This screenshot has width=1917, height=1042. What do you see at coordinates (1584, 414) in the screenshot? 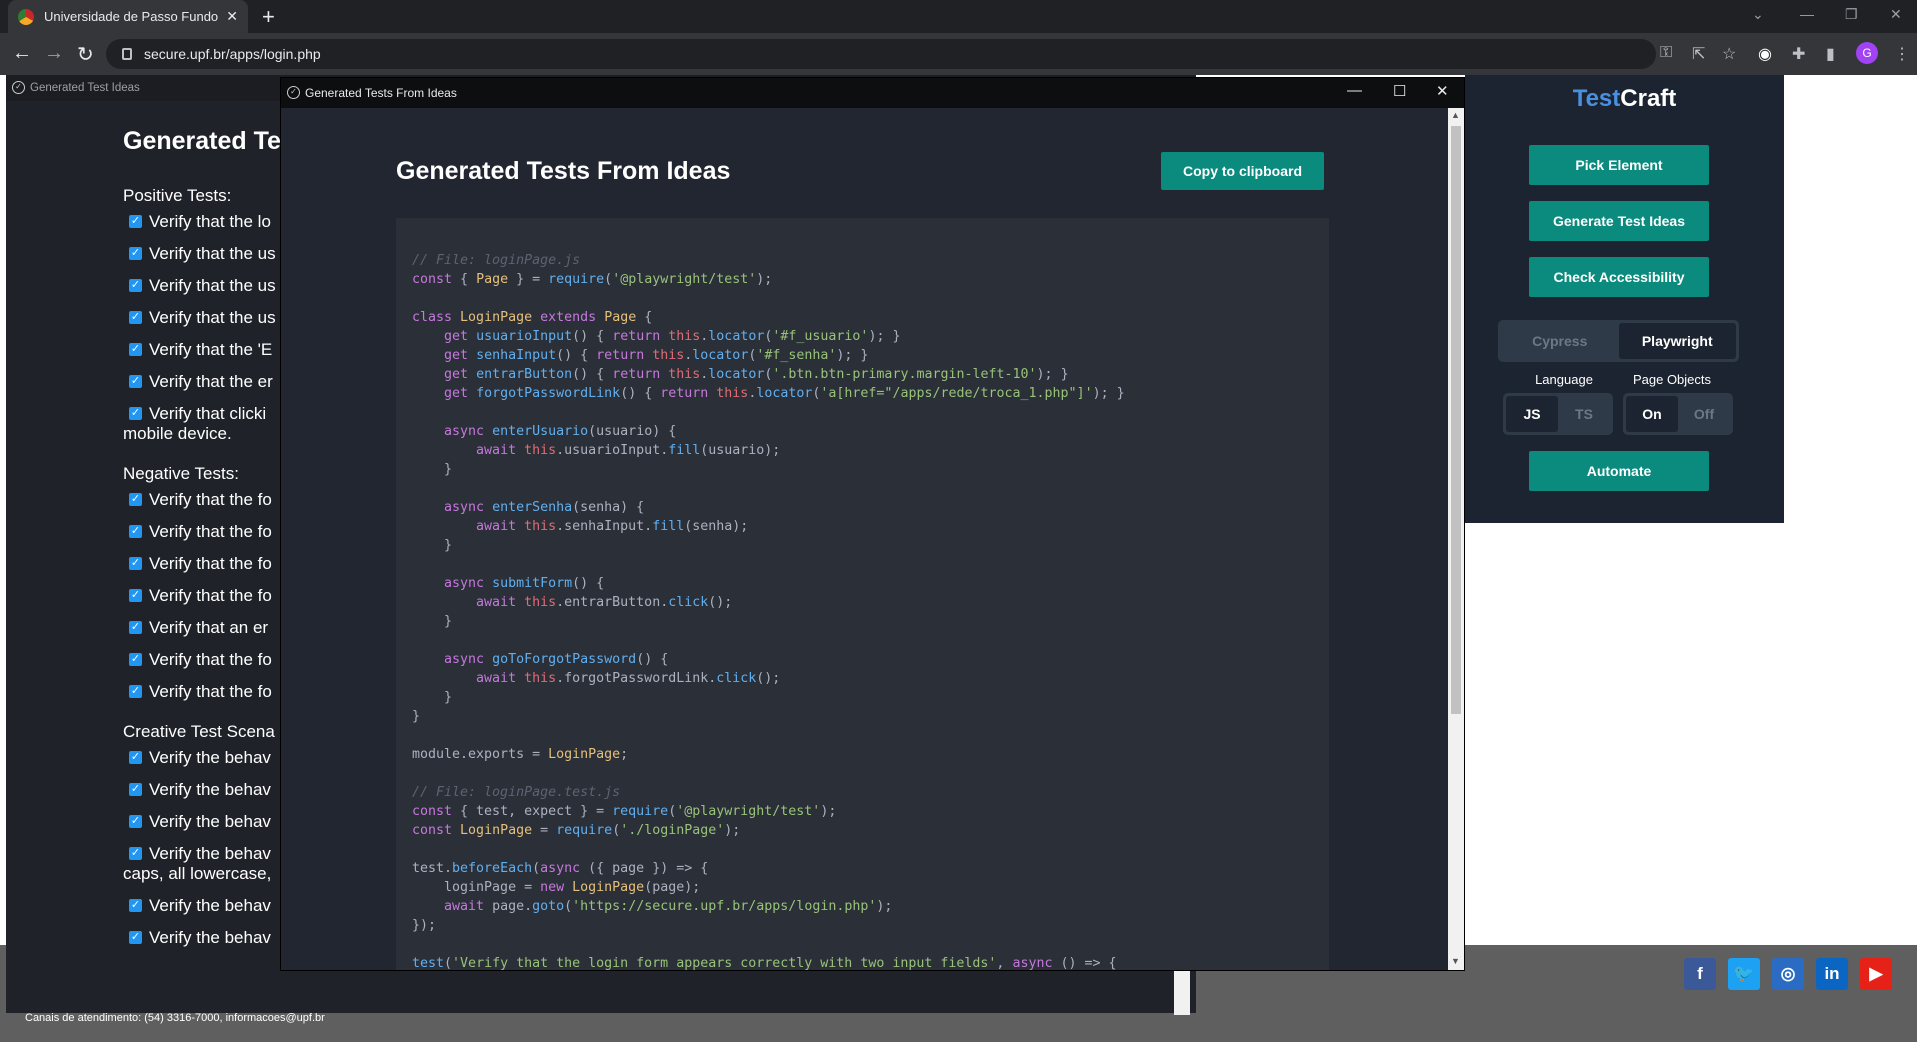
I see `language-option-ts: TS` at bounding box center [1584, 414].